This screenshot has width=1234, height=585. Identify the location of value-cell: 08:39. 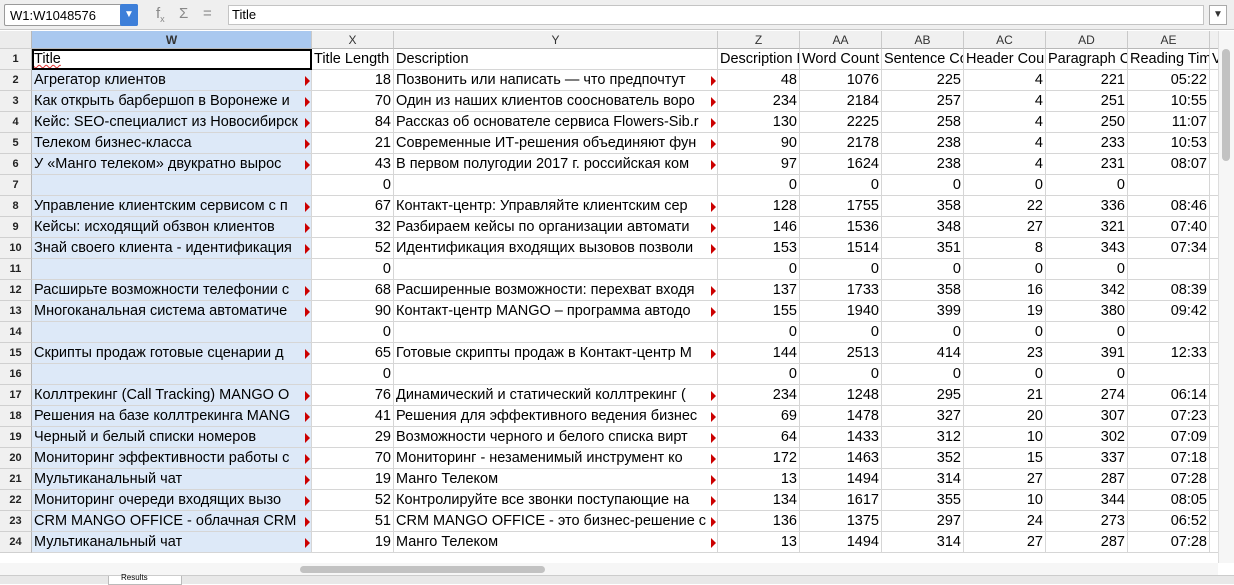
(1169, 290).